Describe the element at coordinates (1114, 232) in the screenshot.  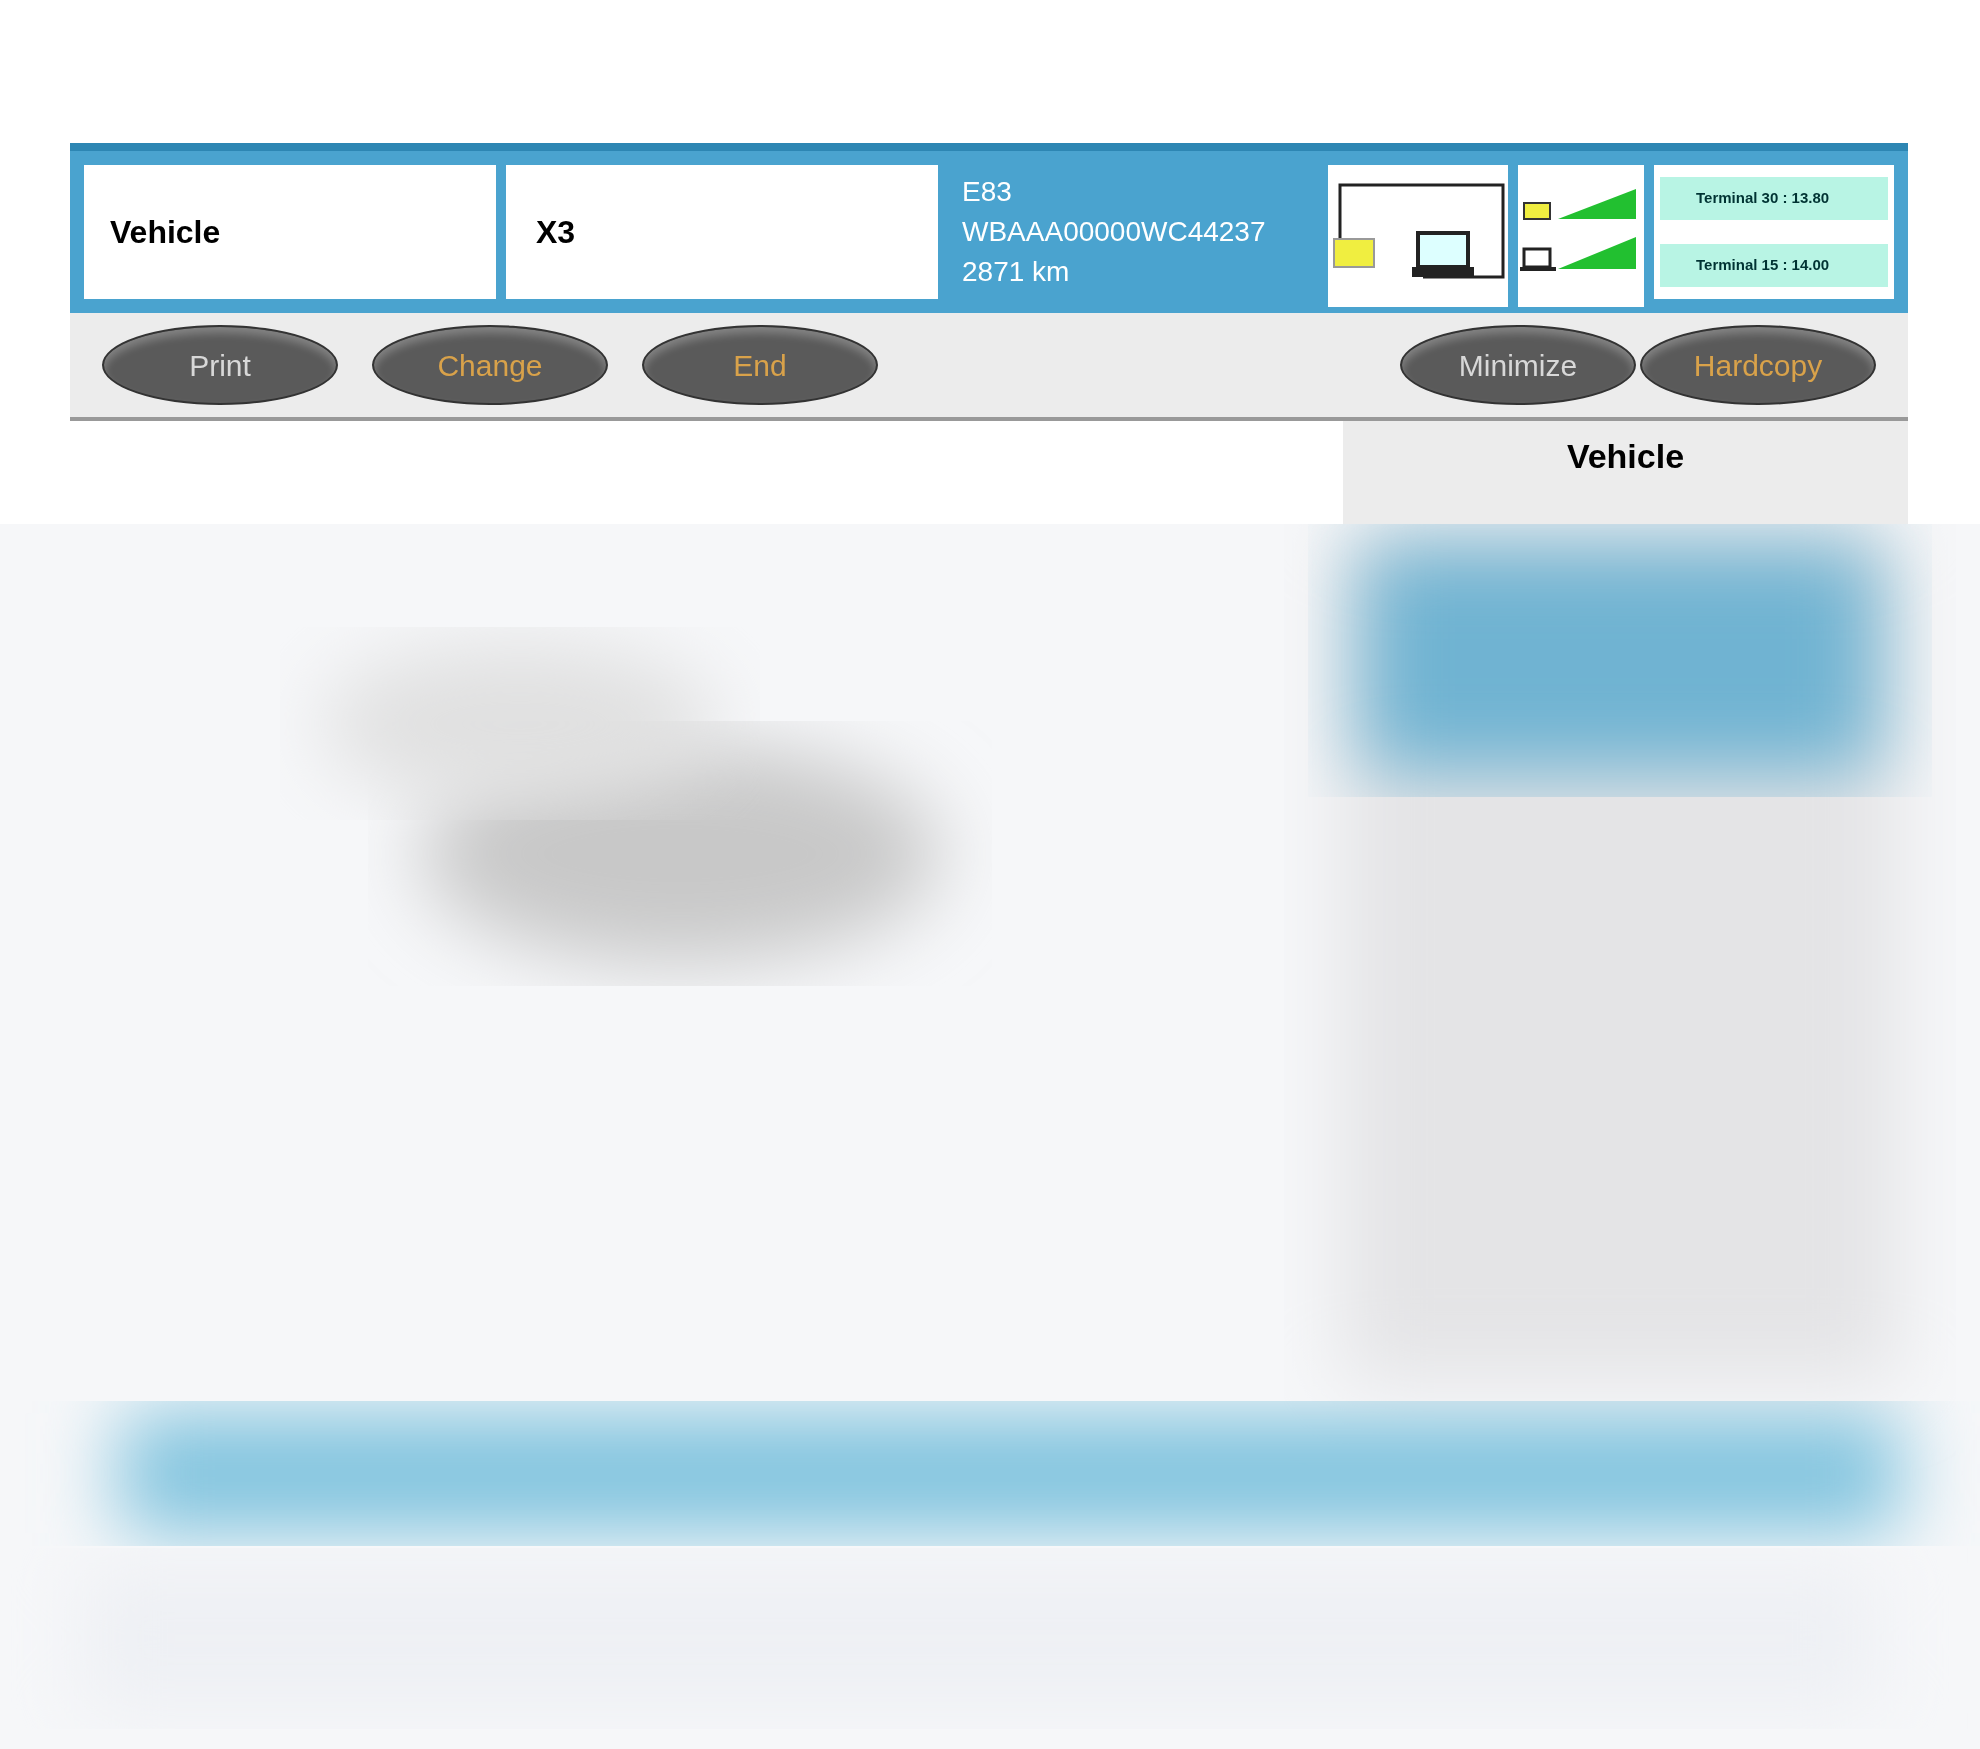
I see `vehicle-info-text: WBAAA00000WC44237` at that location.